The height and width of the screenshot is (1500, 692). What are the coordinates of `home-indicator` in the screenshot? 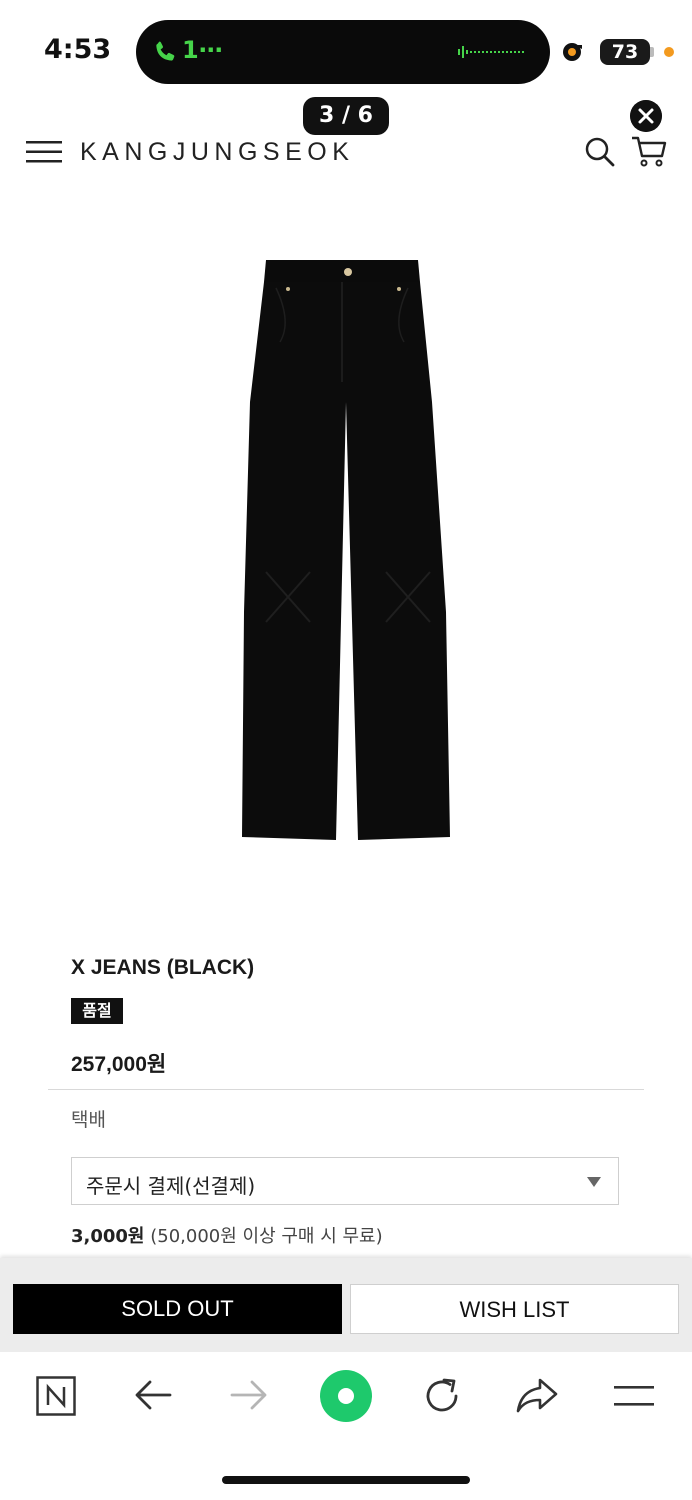 It's located at (346, 1480).